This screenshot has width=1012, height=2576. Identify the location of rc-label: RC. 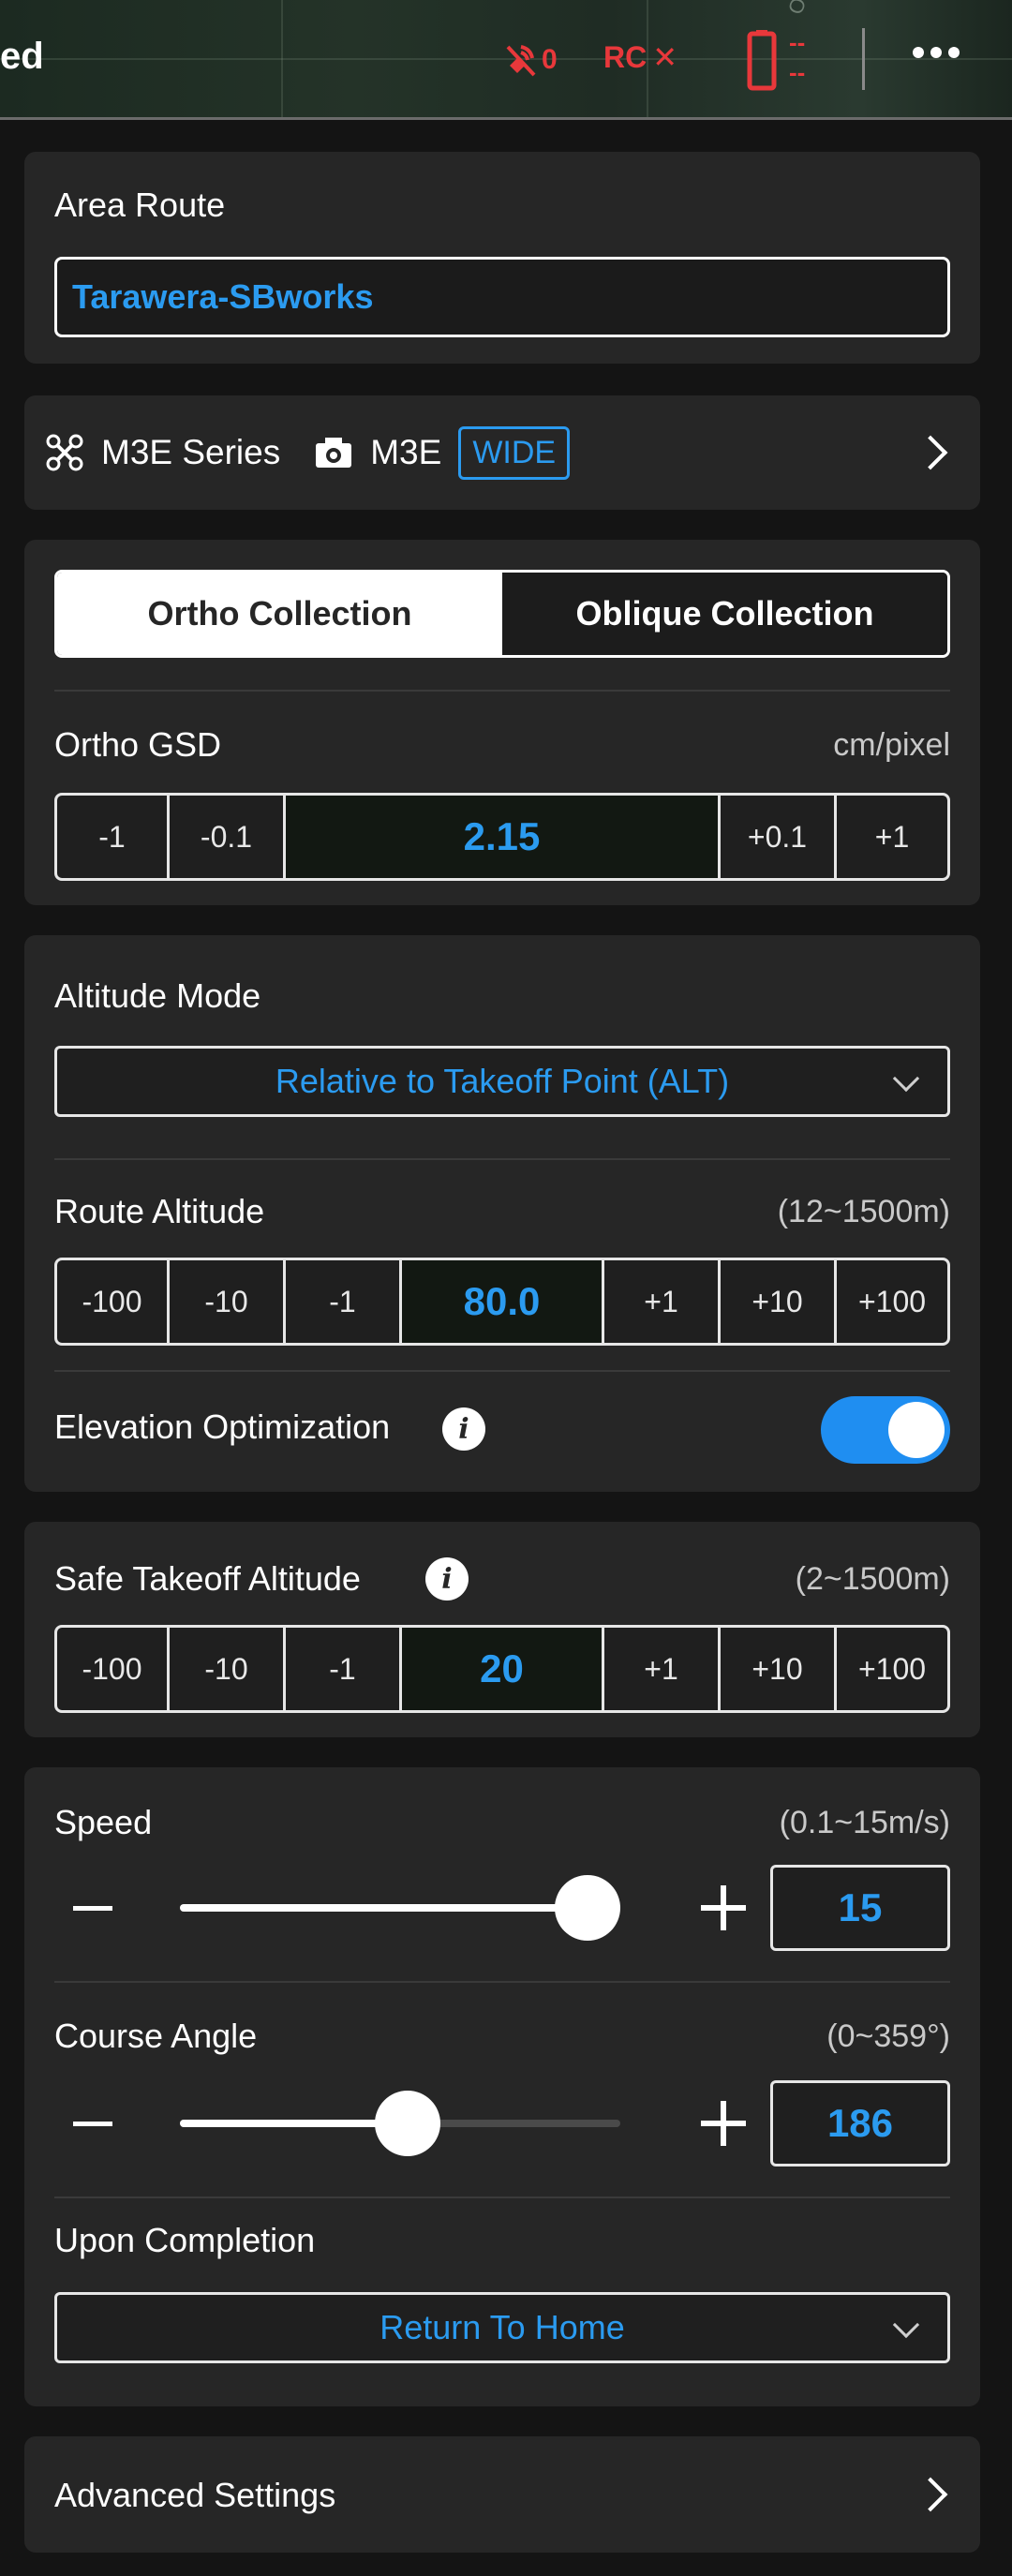
(625, 56).